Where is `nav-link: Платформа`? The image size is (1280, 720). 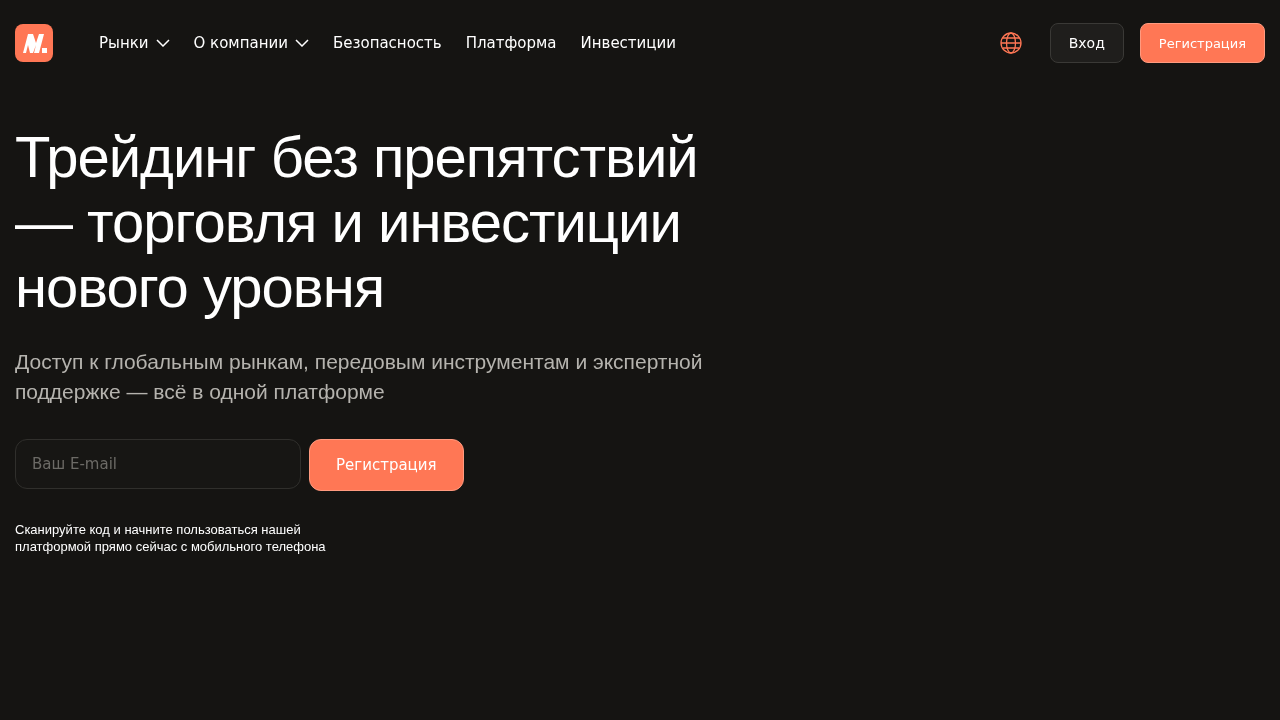
nav-link: Платформа is located at coordinates (511, 43).